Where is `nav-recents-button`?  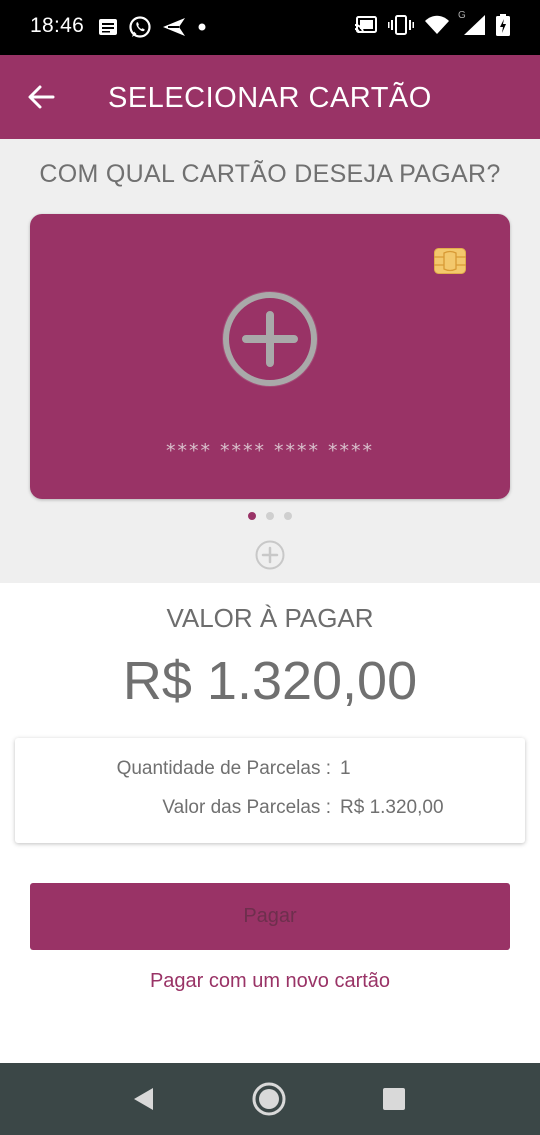 nav-recents-button is located at coordinates (394, 1099).